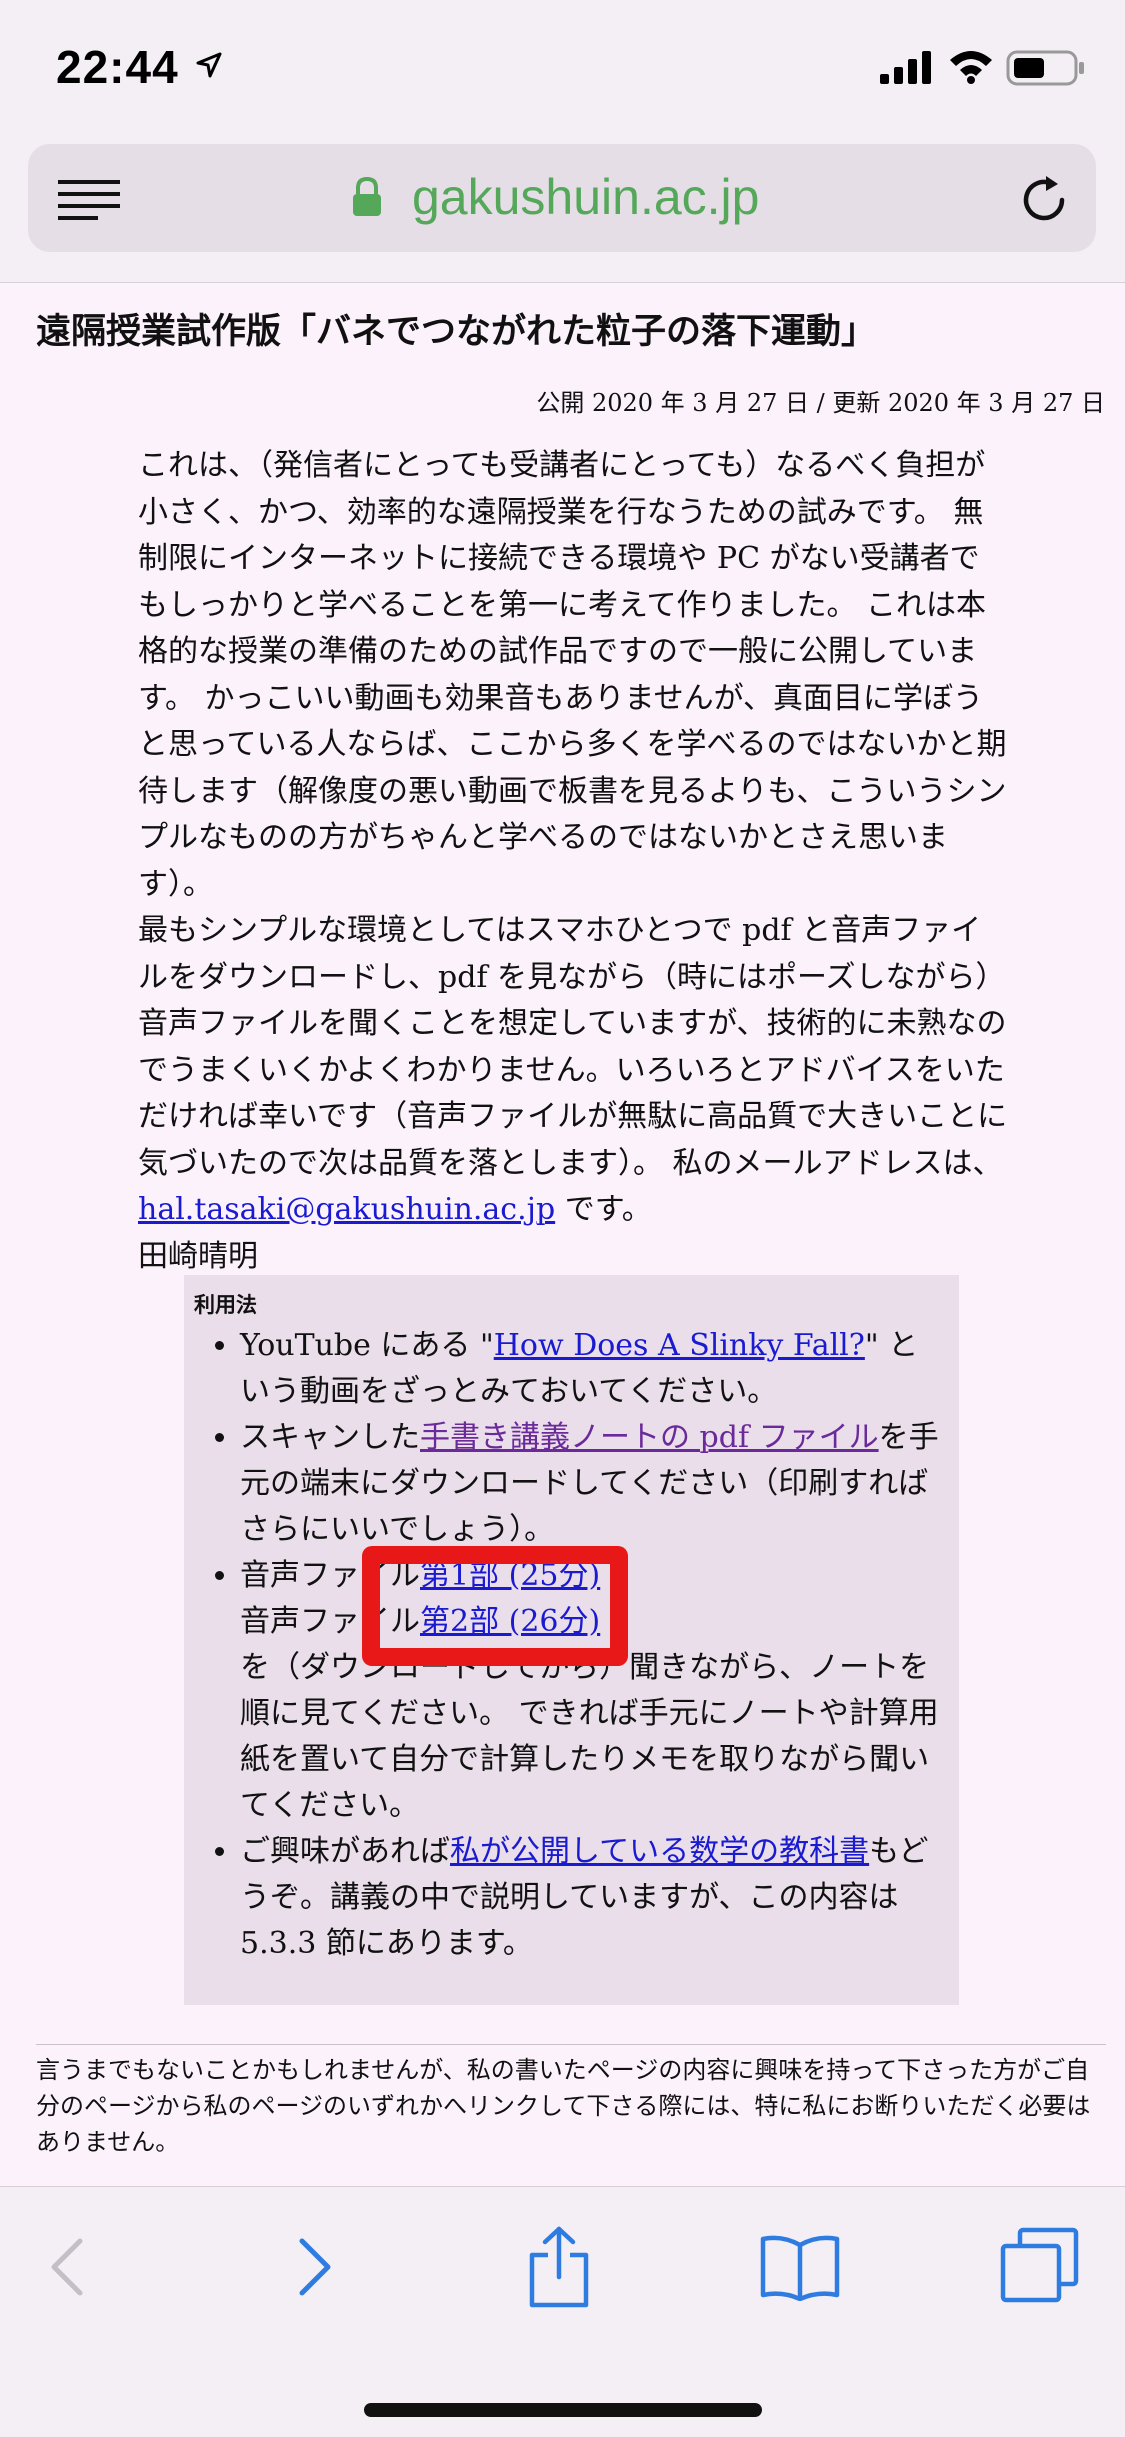 The height and width of the screenshot is (2437, 1125). Describe the element at coordinates (225, 1304) in the screenshot. I see `usage-title: 利用法` at that location.